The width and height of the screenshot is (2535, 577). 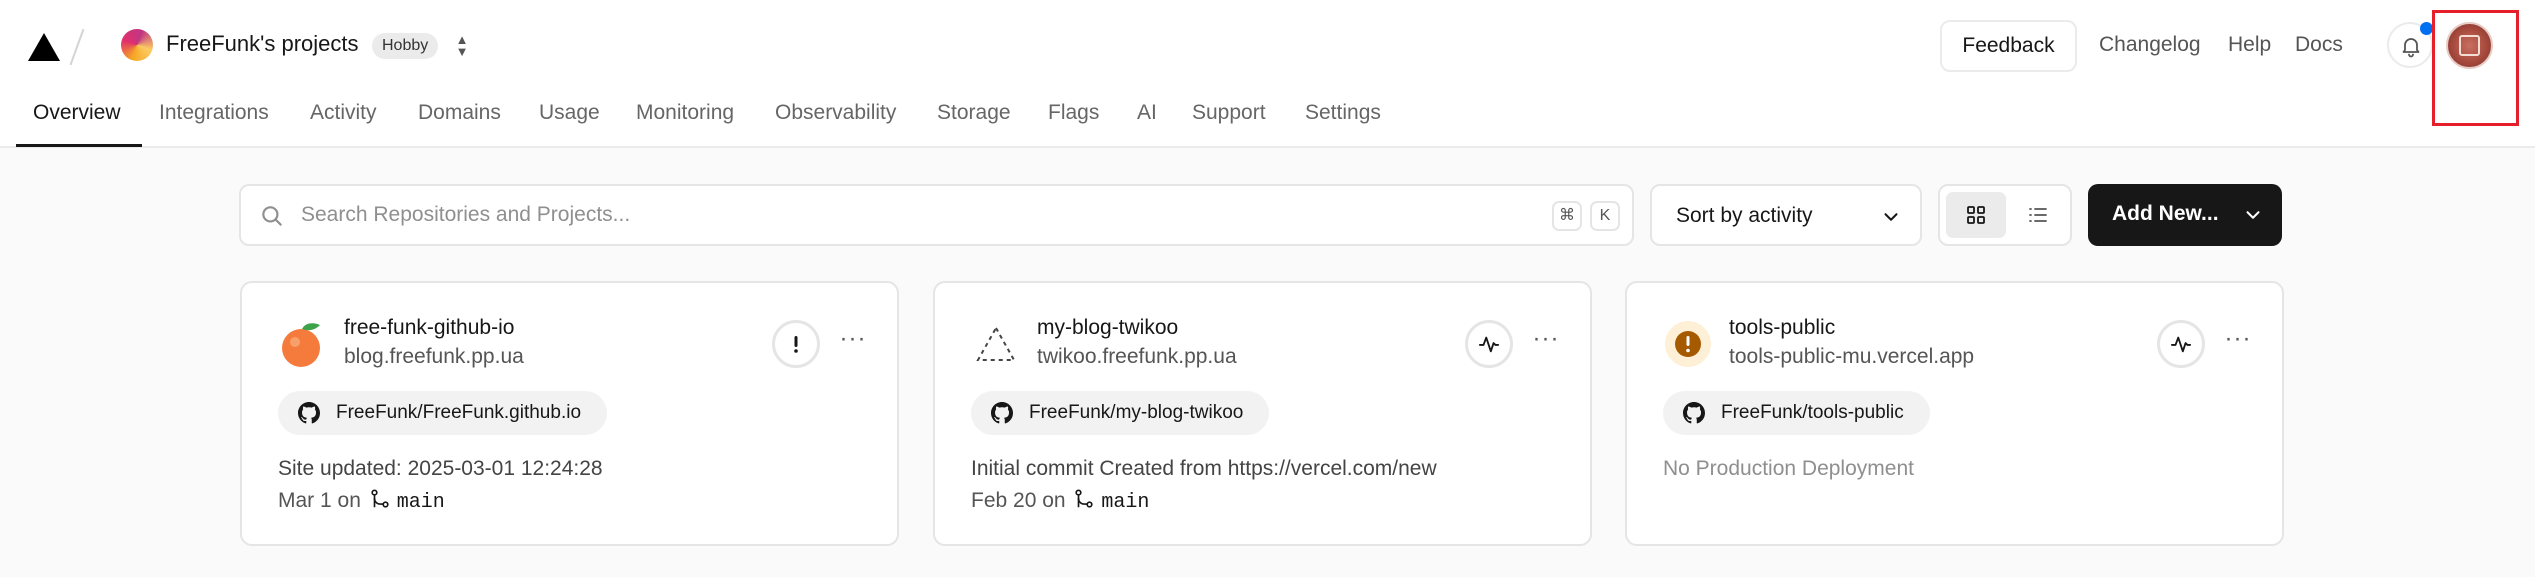 What do you see at coordinates (434, 357) in the screenshot?
I see `project-url: blog.freefunk.pp.ua` at bounding box center [434, 357].